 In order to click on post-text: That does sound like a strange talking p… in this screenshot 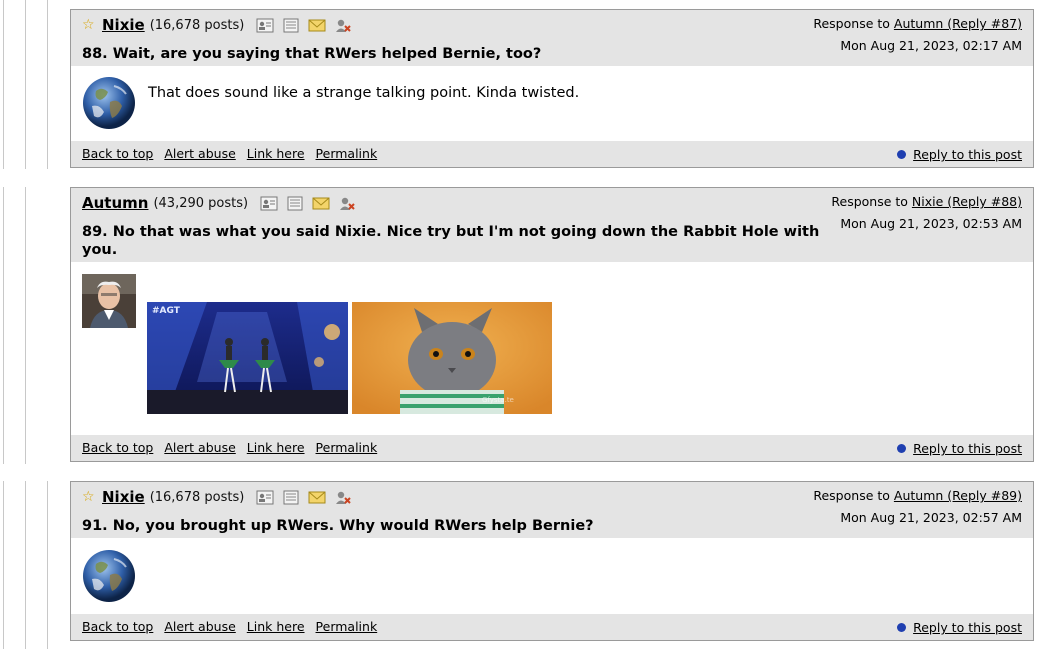, I will do `click(364, 93)`.